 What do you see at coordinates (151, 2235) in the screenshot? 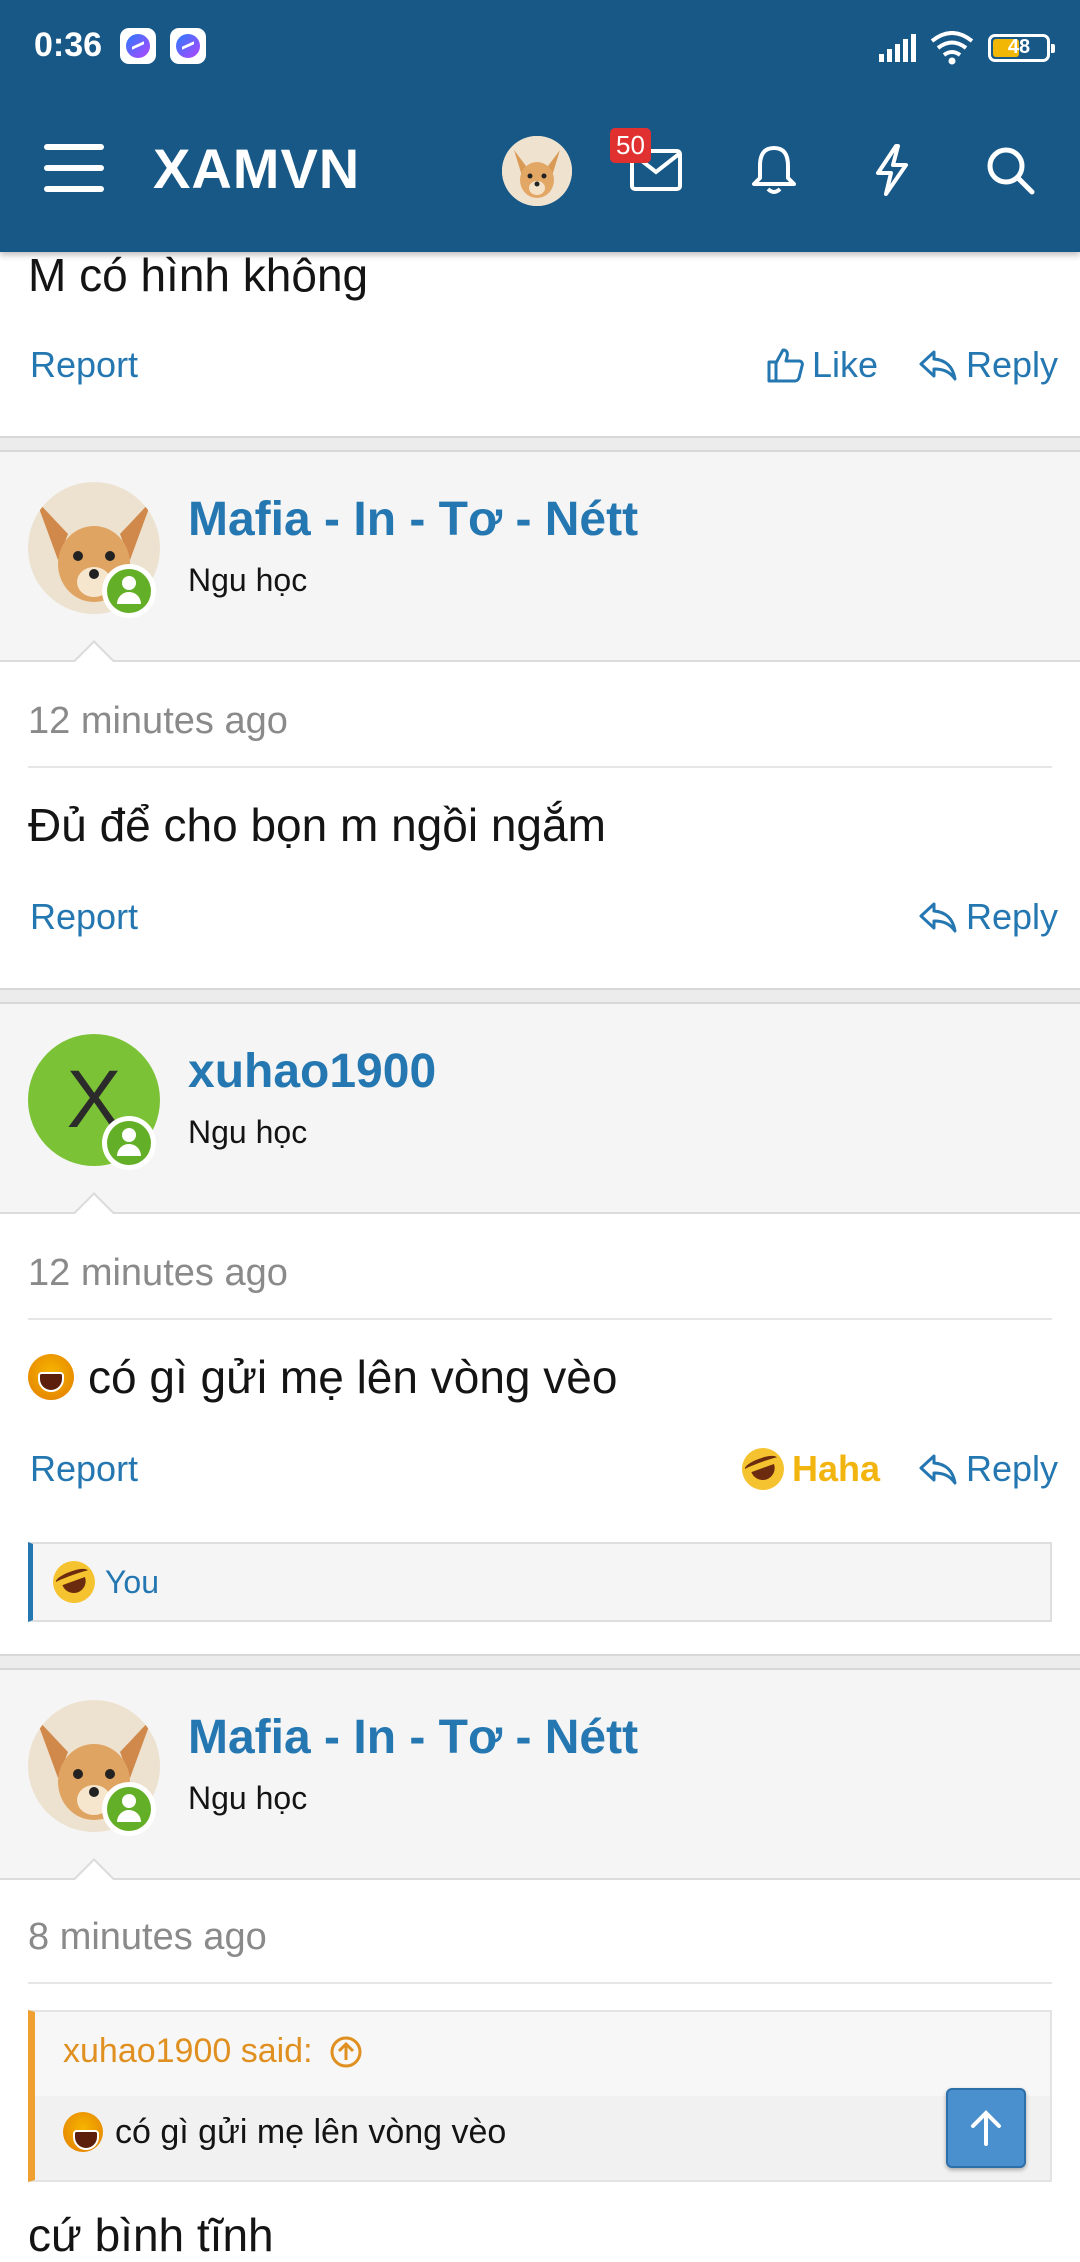
I see `post-message: cứ bình tĩnh` at bounding box center [151, 2235].